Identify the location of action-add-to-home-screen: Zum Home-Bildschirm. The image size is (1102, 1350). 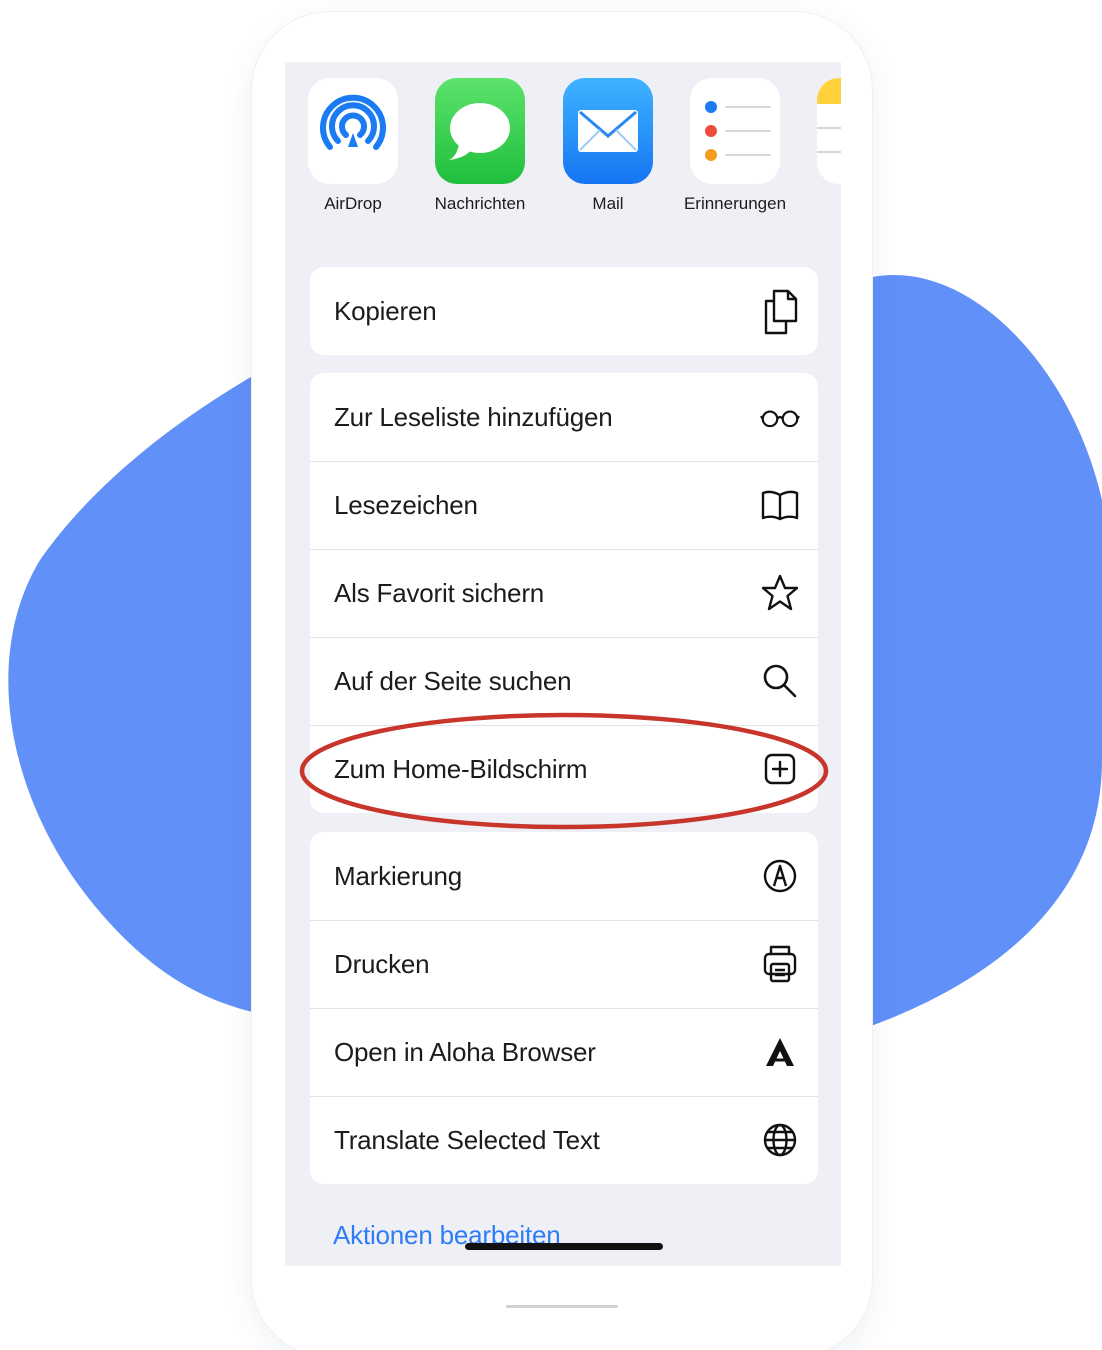
(564, 769).